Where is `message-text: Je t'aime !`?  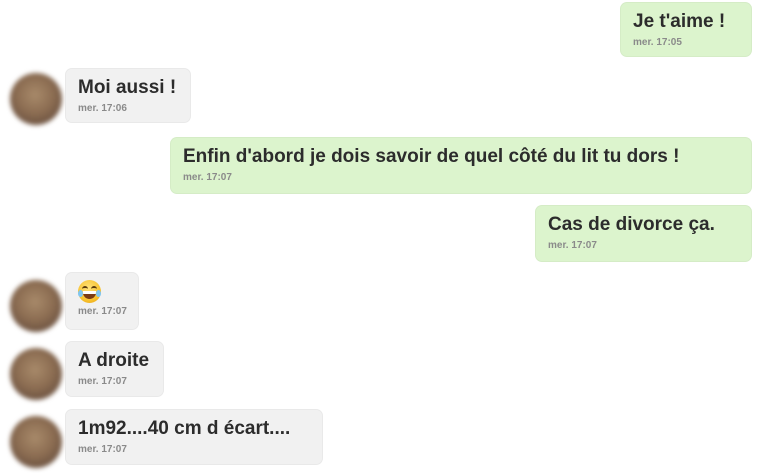 message-text: Je t'aime ! is located at coordinates (679, 21).